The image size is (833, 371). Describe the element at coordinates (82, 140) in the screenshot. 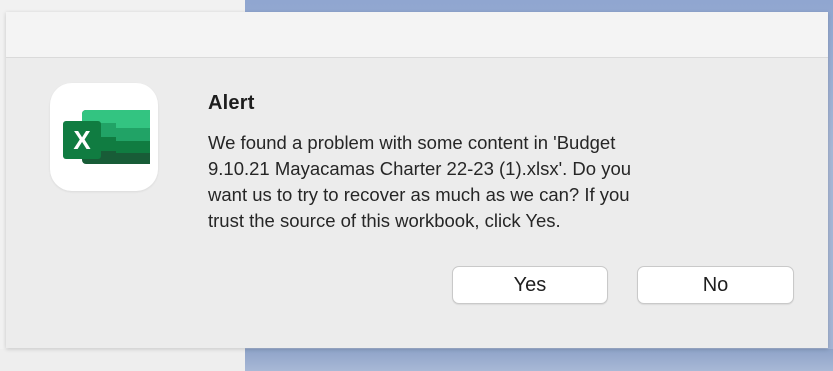

I see `excel-x-letter: X` at that location.